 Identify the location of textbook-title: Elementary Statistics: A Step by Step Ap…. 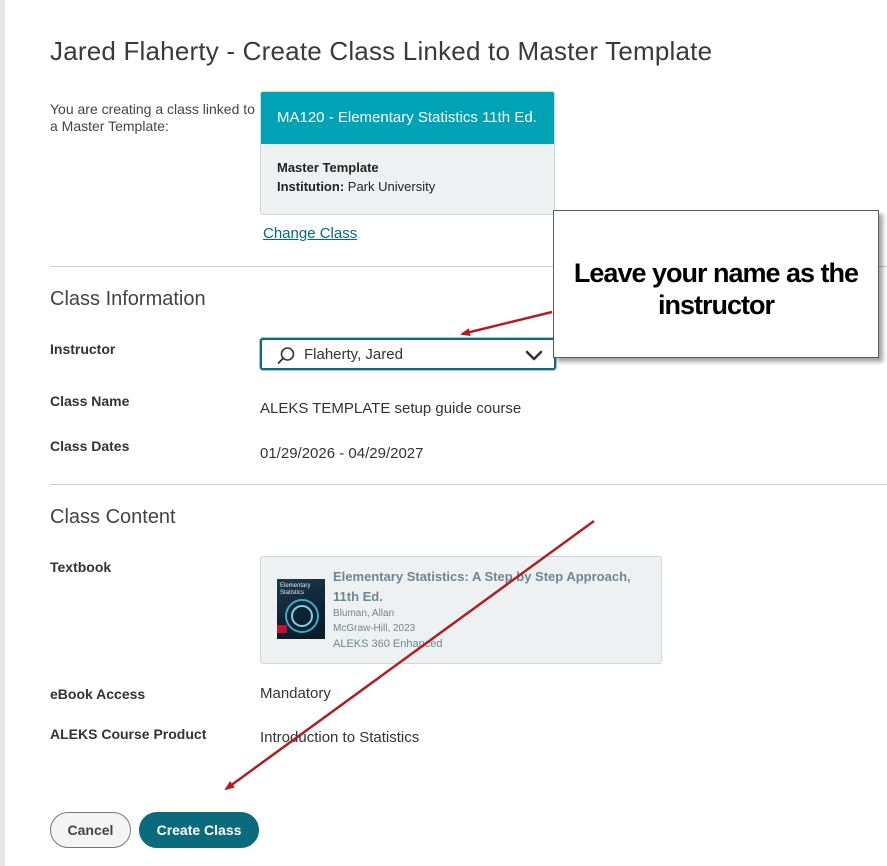
(482, 586).